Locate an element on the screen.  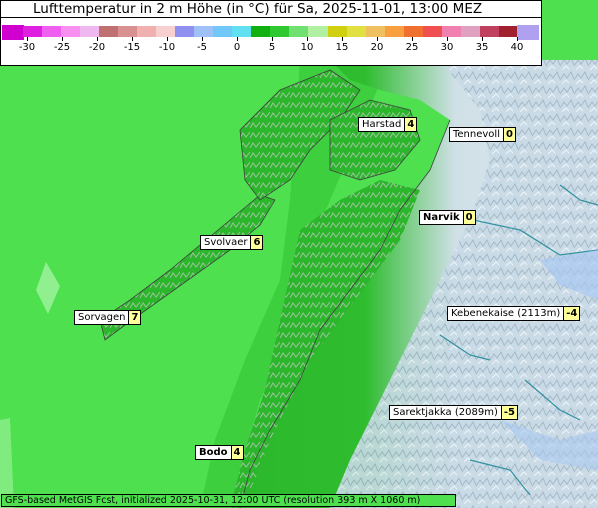
legend-tick-label: 35 is located at coordinates (482, 47).